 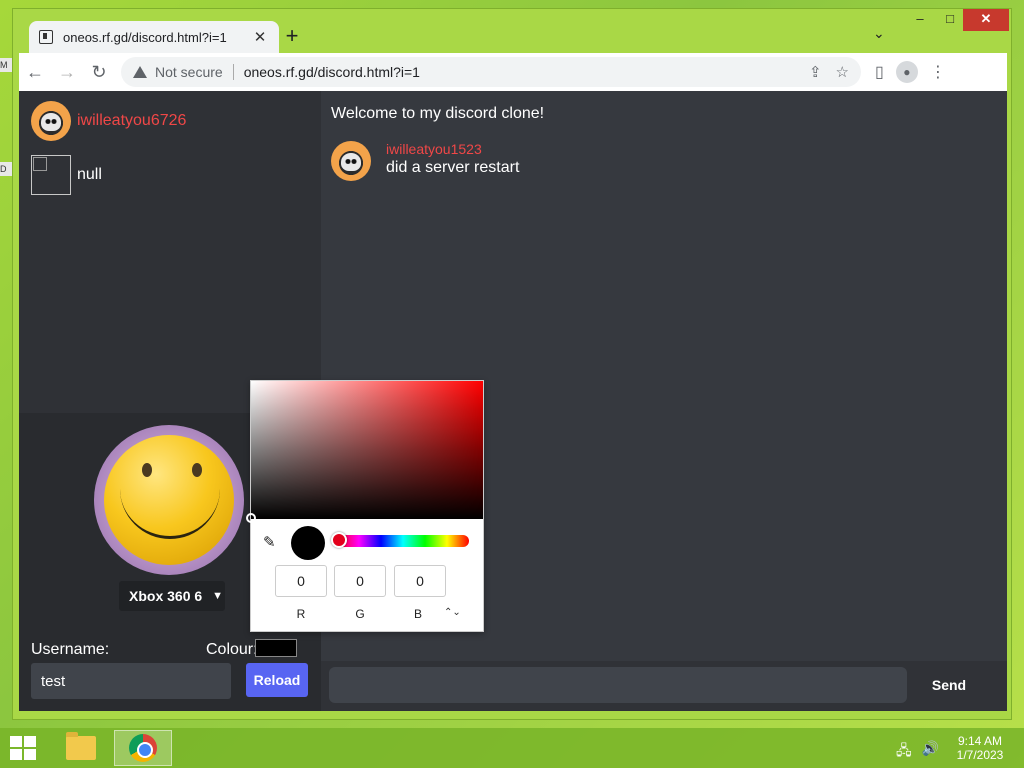 I want to click on colour-label: Colour:, so click(x=232, y=649).